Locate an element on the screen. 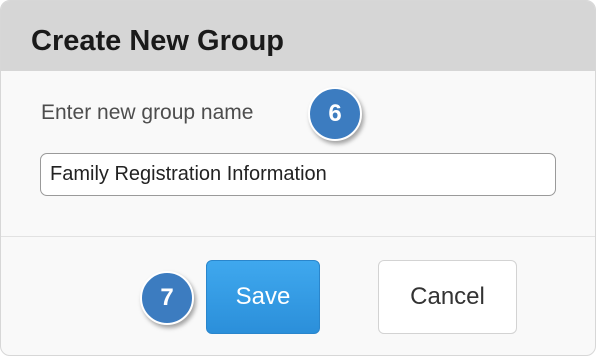 The width and height of the screenshot is (596, 356). step-6-badge: 6 is located at coordinates (335, 114).